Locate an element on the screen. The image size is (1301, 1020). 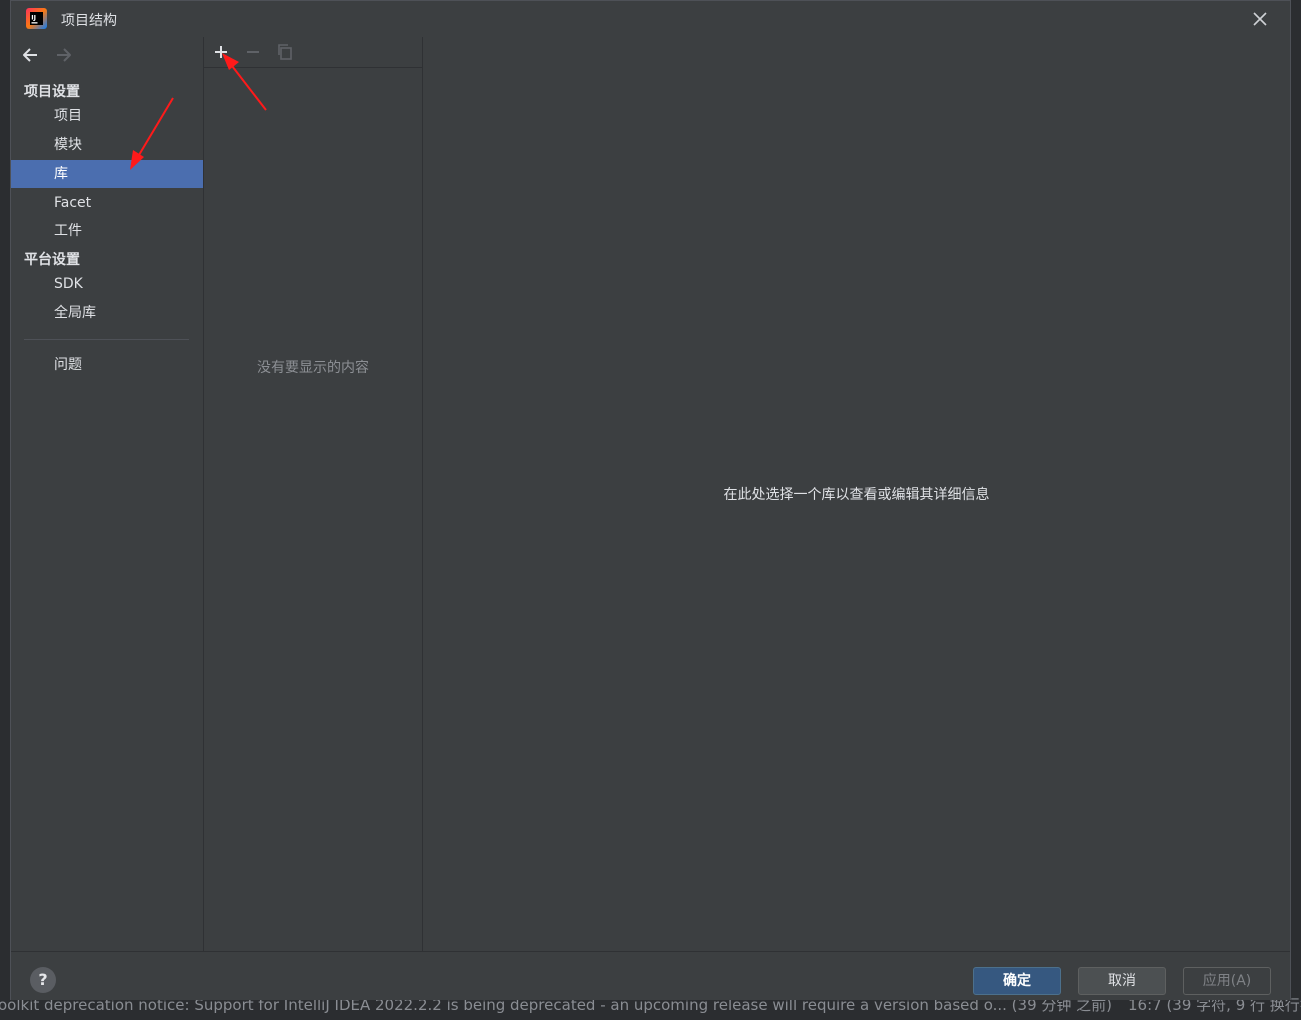
list-toolbar is located at coordinates (313, 52).